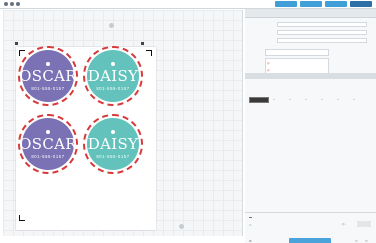 Image resolution: width=376 pixels, height=243 pixels. Describe the element at coordinates (22, 218) in the screenshot. I see `registration-mark-bottom-left` at that location.